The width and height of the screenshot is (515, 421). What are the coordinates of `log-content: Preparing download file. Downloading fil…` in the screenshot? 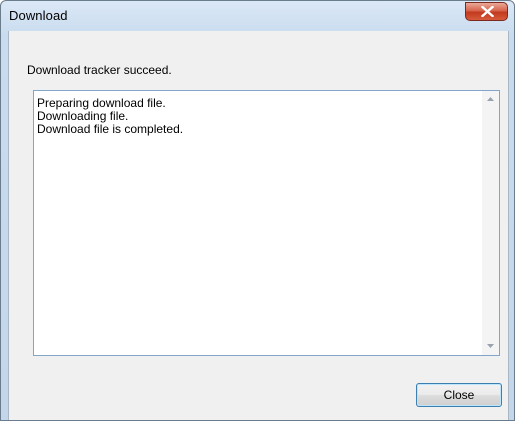 It's located at (257, 116).